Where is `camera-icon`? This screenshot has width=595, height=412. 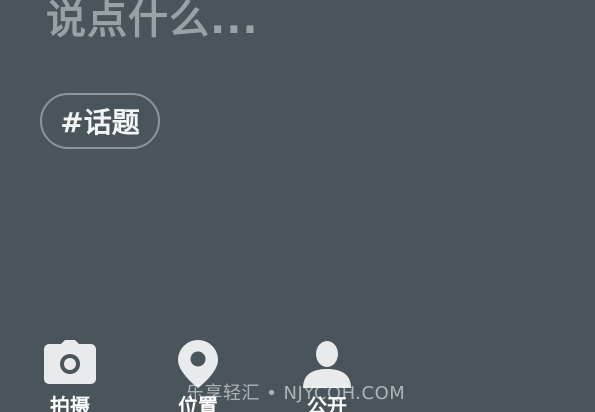 camera-icon is located at coordinates (70, 362).